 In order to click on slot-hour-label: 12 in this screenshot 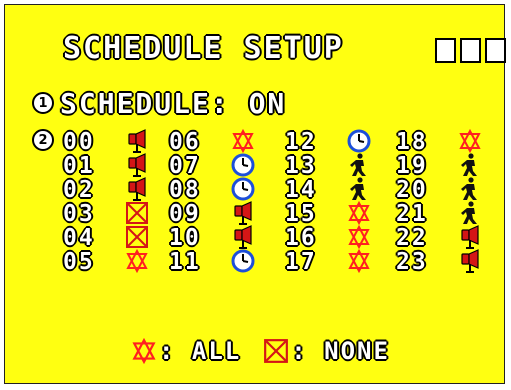, I will do `click(301, 142)`.